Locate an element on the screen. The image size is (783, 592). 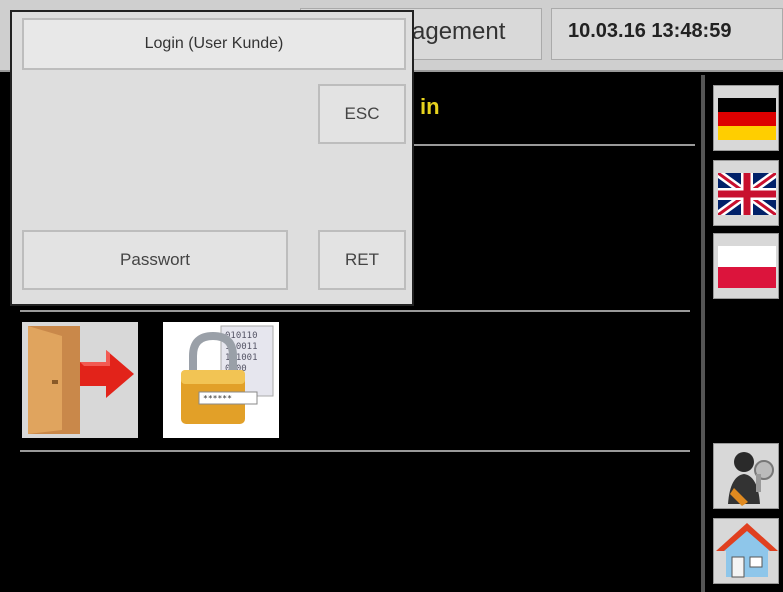
page-title: agement is located at coordinates (459, 31).